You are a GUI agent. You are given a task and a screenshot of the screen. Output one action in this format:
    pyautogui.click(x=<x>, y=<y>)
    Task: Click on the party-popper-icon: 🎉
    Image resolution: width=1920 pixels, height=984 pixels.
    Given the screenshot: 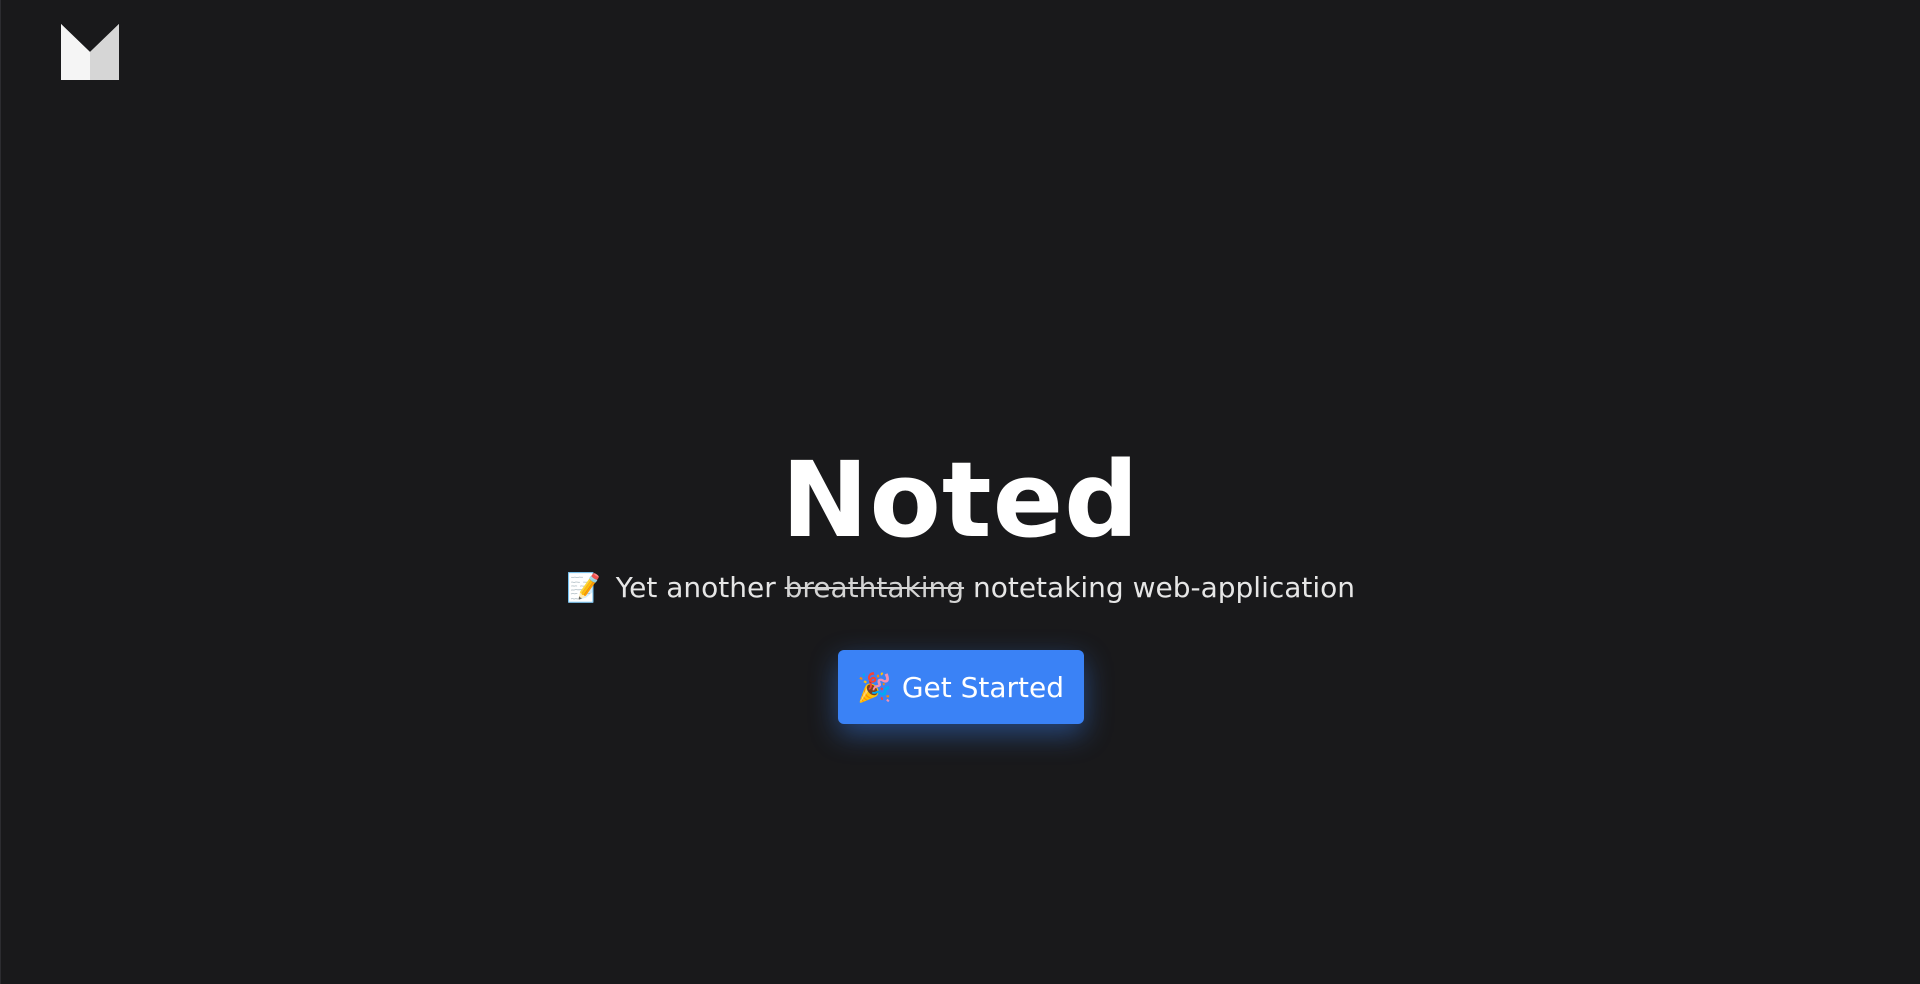 What is the action you would take?
    pyautogui.click(x=874, y=687)
    